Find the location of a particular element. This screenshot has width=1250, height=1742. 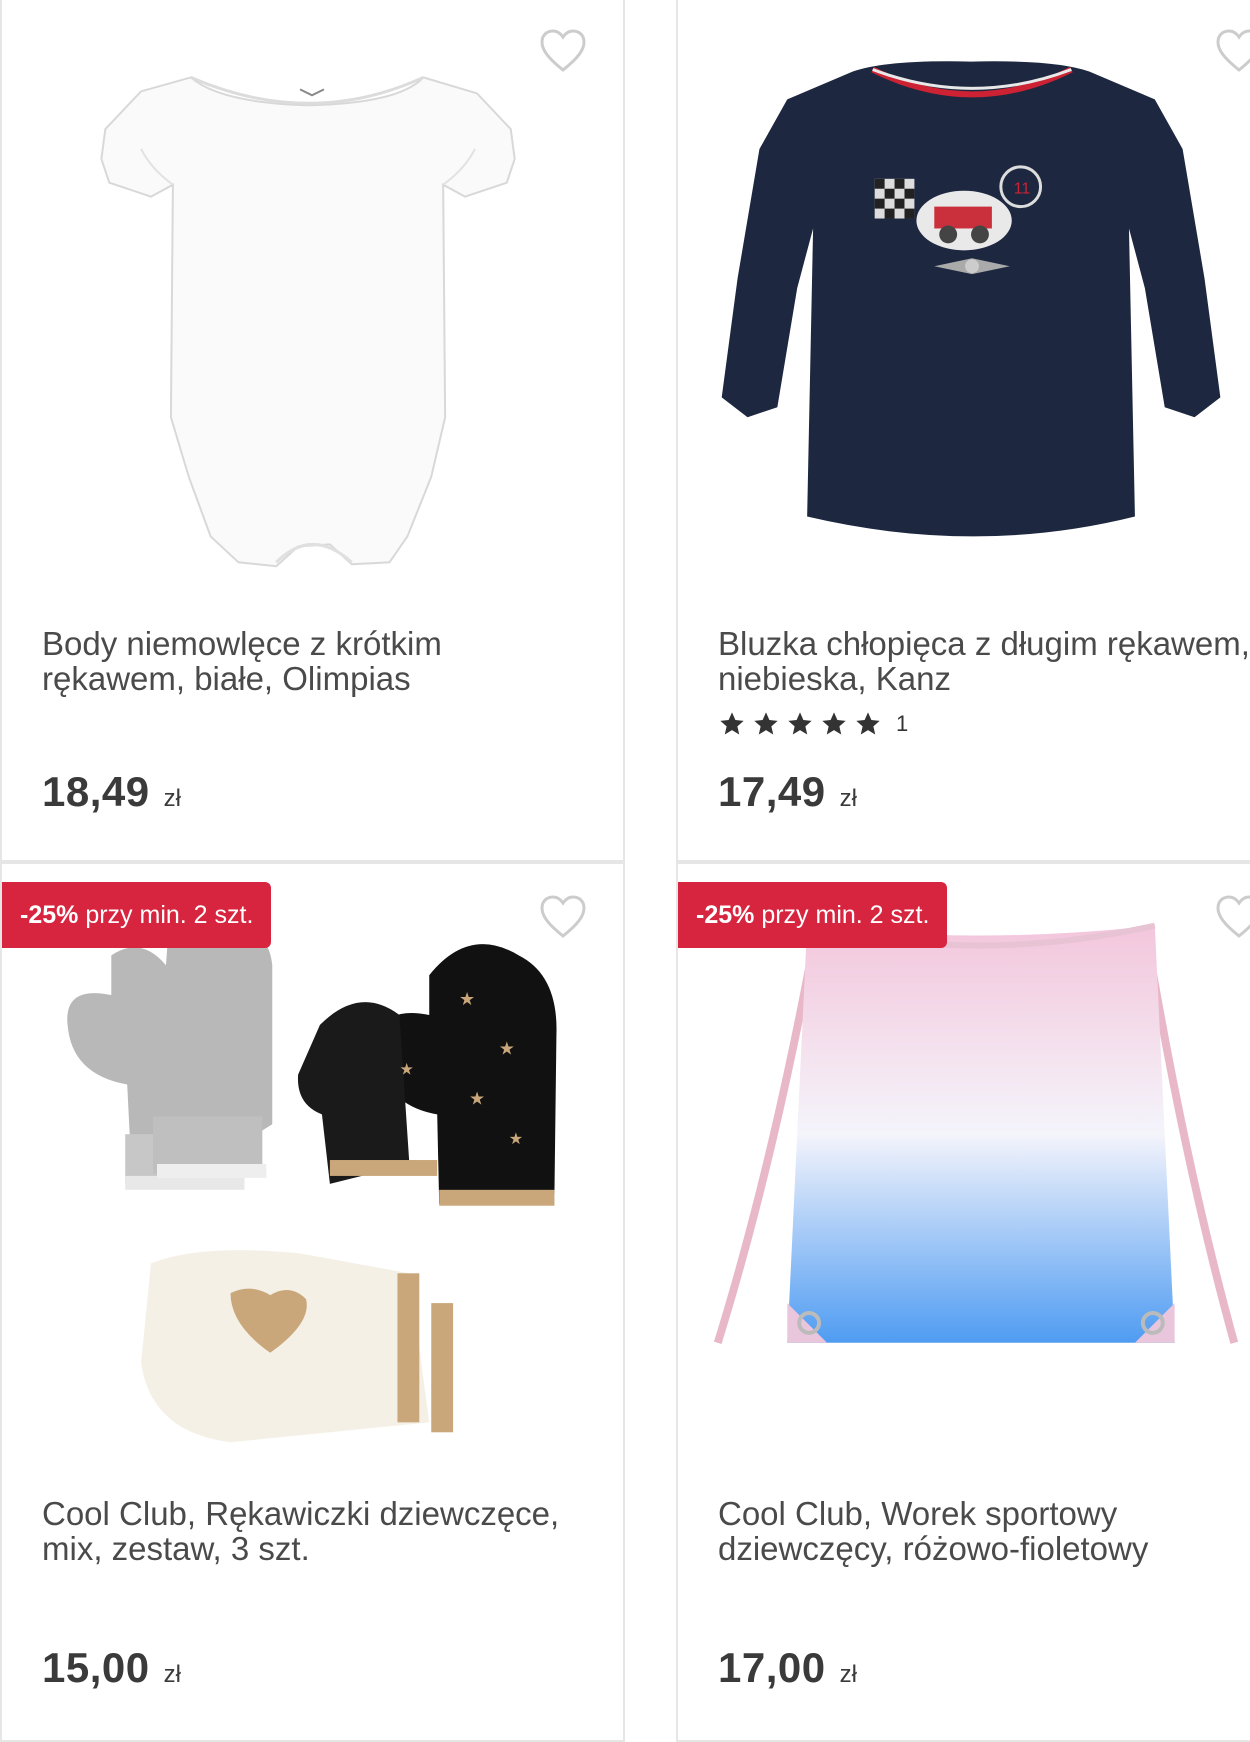

svg-text: 11 is located at coordinates (1022, 189).